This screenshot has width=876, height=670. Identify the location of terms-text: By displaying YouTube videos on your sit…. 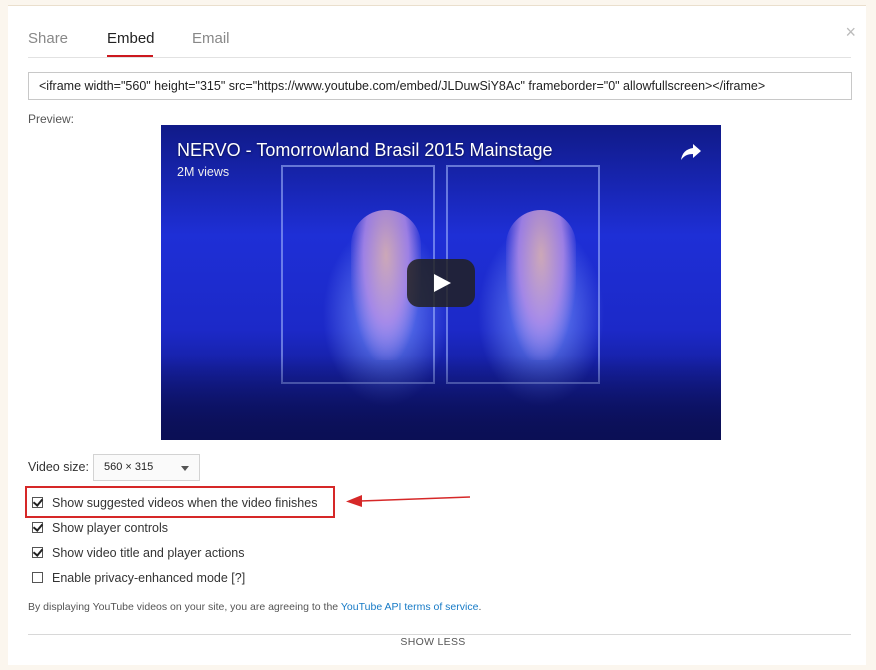
(184, 607).